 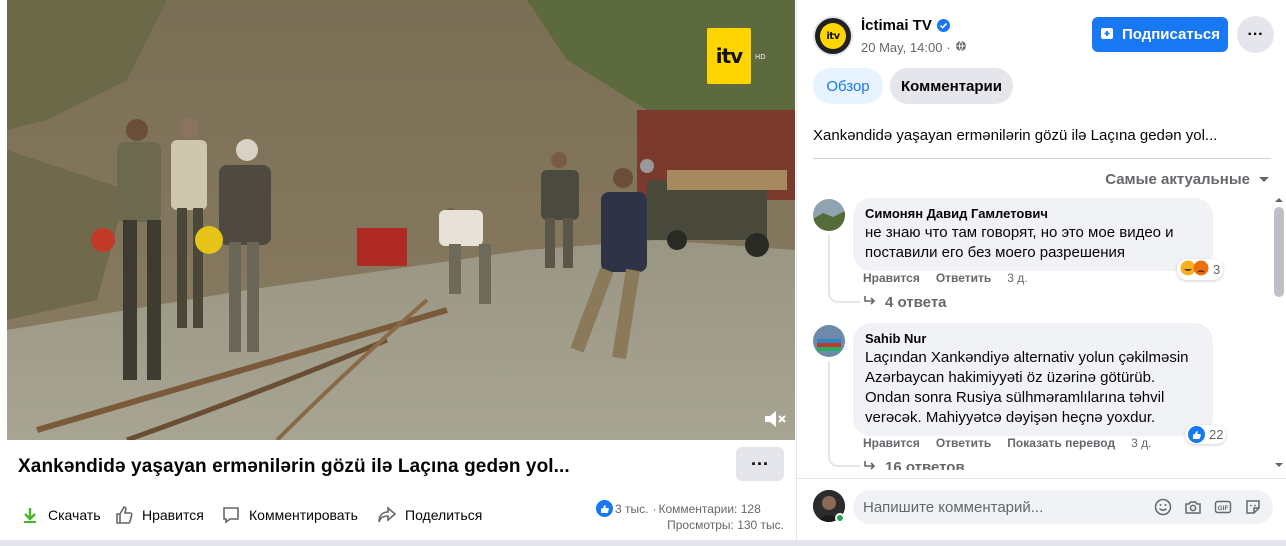 I want to click on like-button: Нравится, so click(x=159, y=515).